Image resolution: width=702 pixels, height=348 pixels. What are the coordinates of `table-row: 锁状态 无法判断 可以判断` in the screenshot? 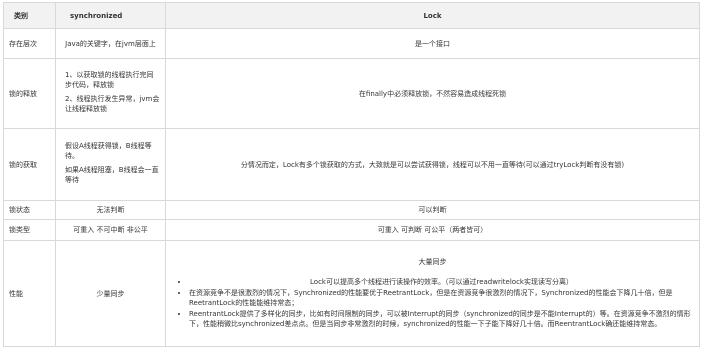 It's located at (351, 210).